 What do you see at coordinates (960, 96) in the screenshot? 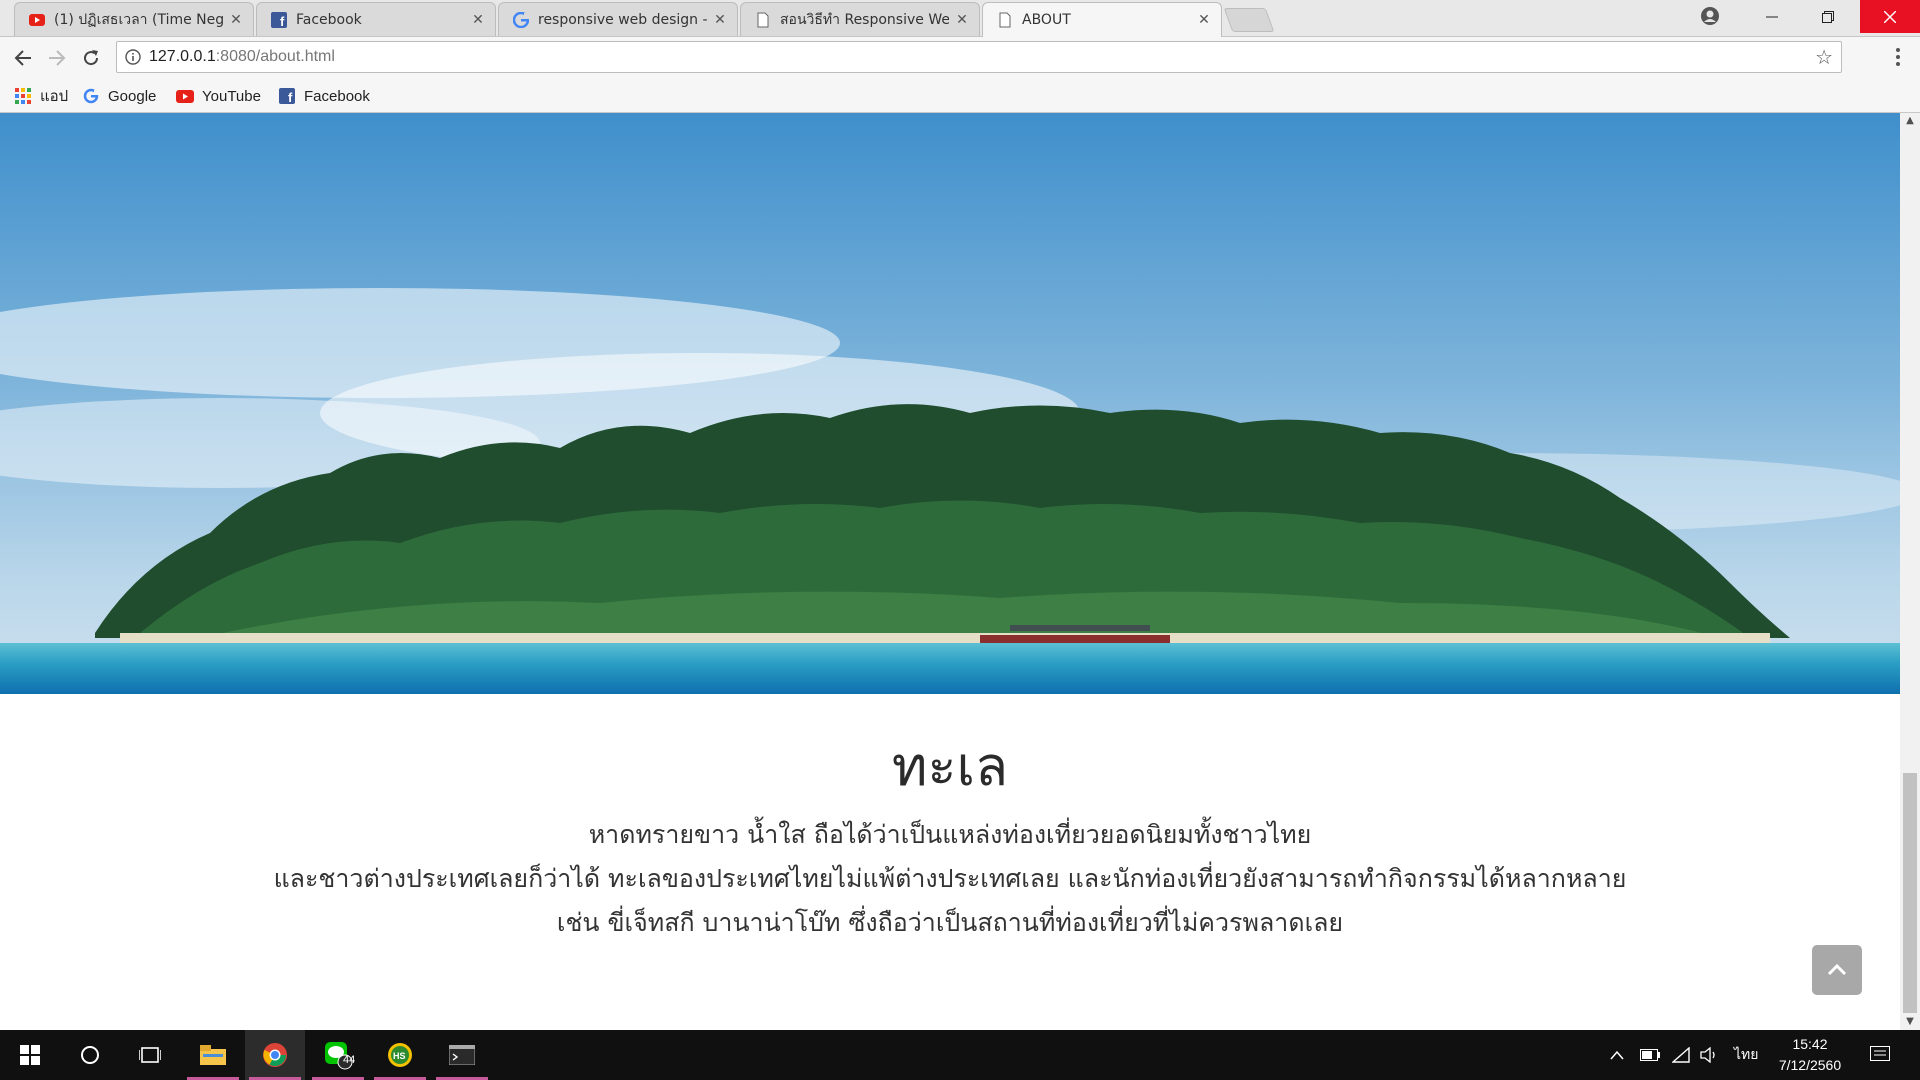
I see `bookmarks-bar: แอป Google YouTube f Facebook` at bounding box center [960, 96].